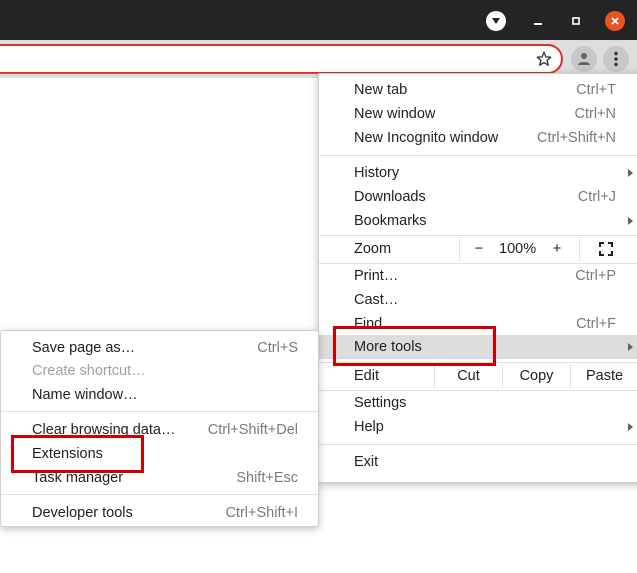  Describe the element at coordinates (388, 347) in the screenshot. I see `menu-item-label: More tools` at that location.